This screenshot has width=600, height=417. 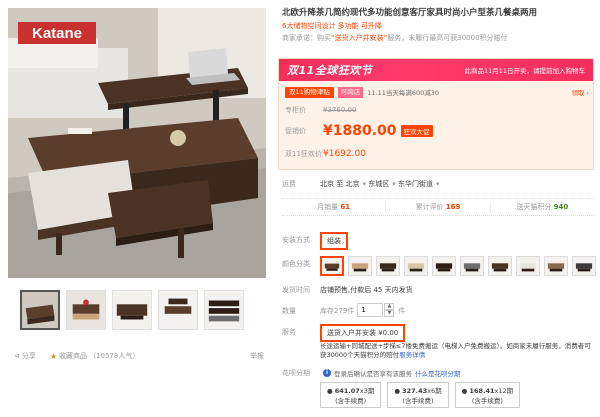 I want to click on original-price: ¥3760.00, so click(x=340, y=110).